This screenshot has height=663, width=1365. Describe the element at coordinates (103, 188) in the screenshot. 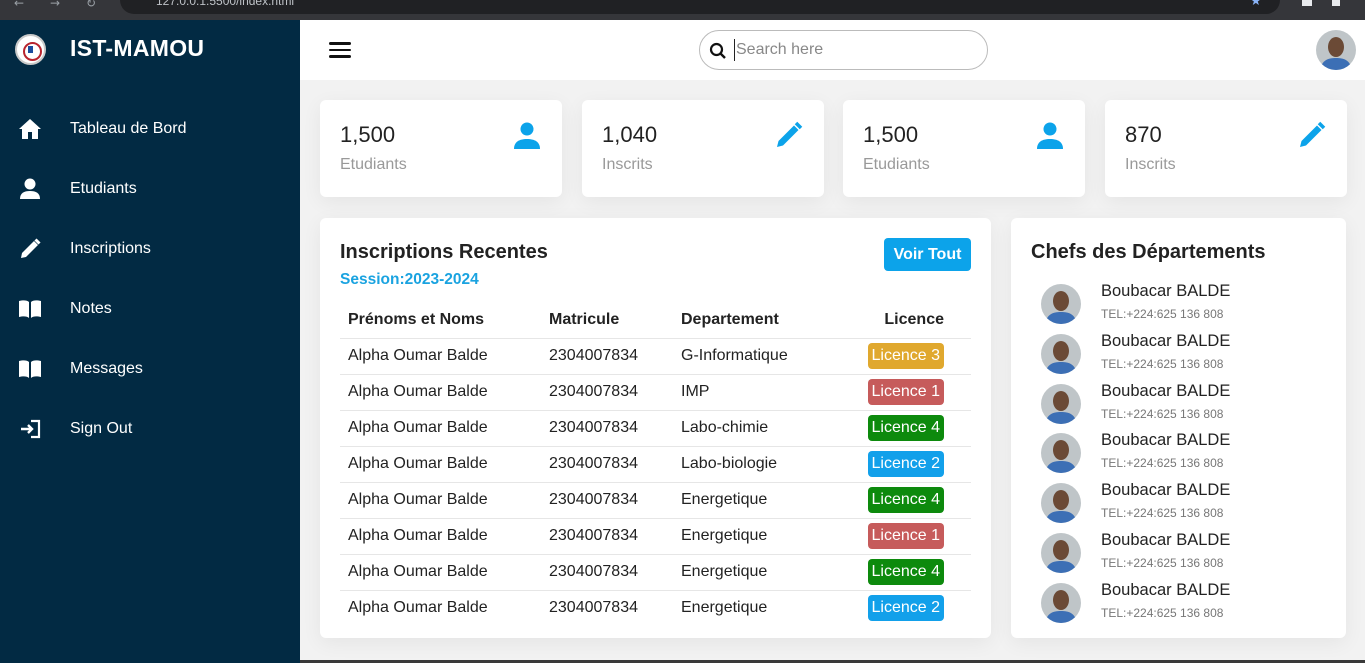

I see `sidebar-item-label: Etudiants` at that location.